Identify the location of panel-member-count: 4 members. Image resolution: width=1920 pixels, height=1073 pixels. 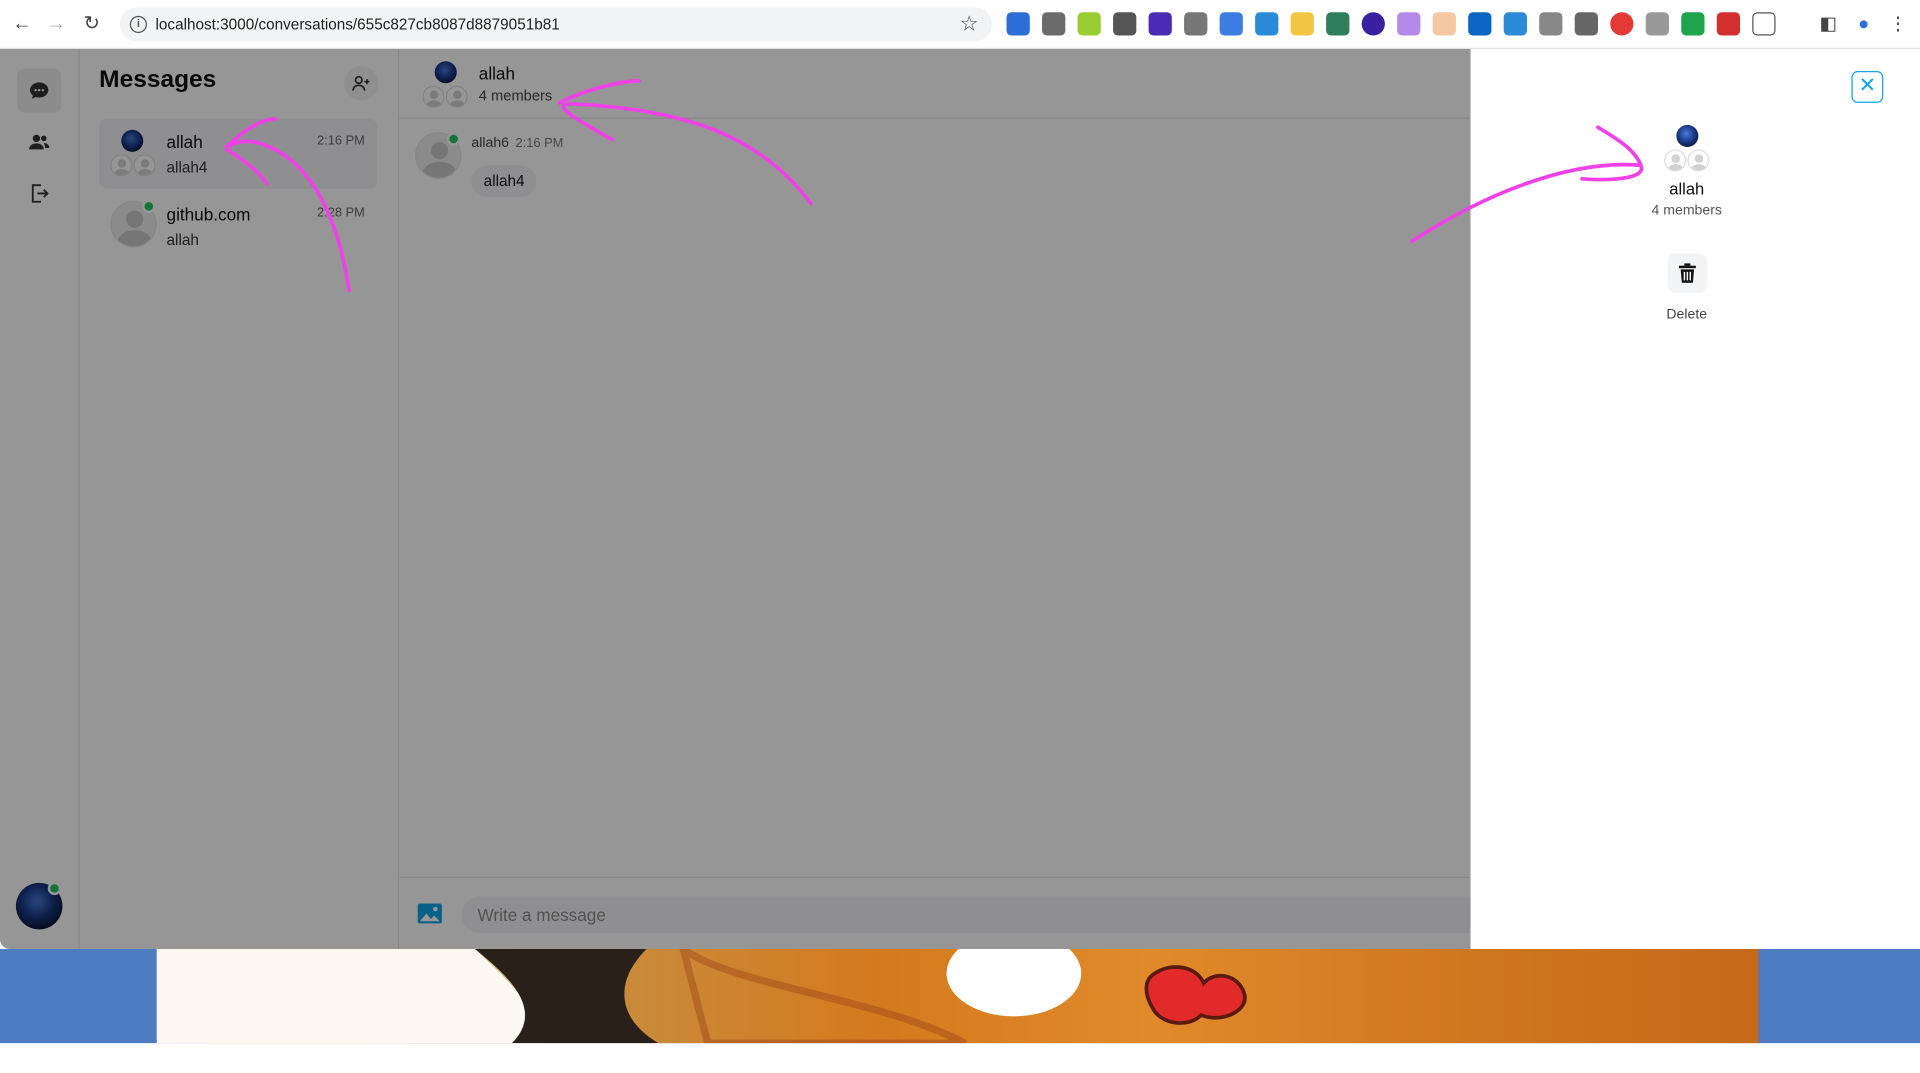
(1686, 210).